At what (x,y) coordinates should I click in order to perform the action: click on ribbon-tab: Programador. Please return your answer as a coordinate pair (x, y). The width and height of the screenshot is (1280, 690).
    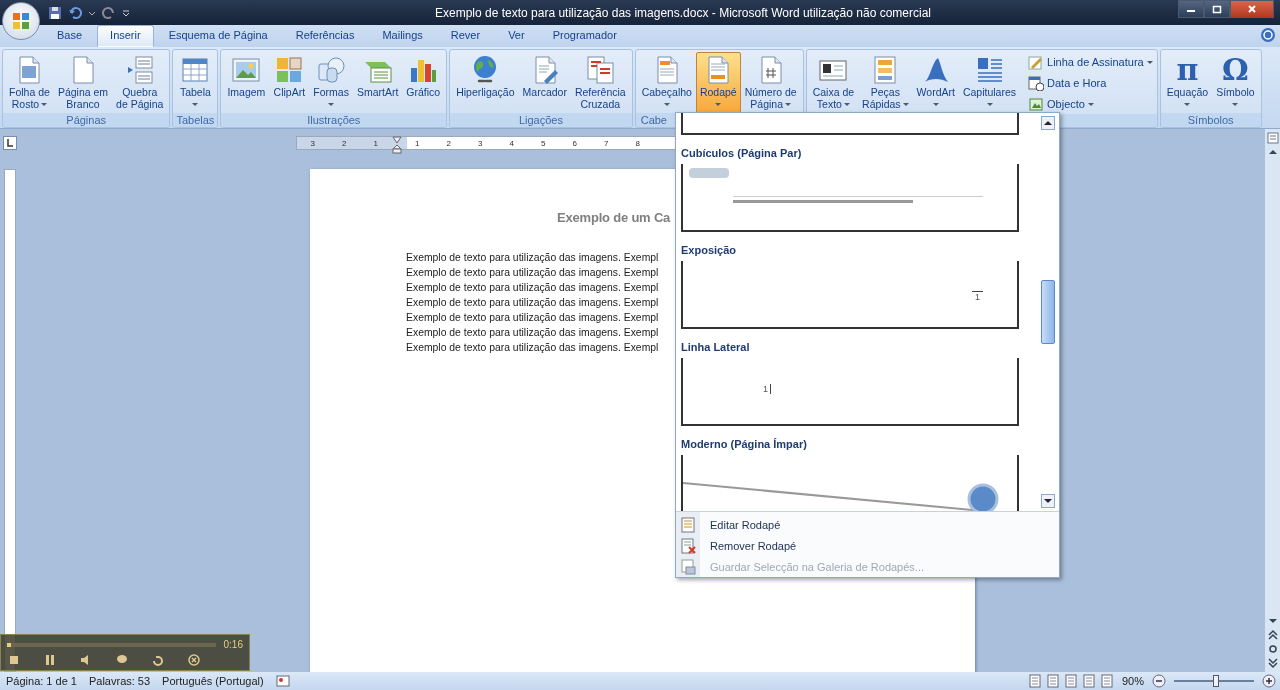
    Looking at the image, I should click on (584, 36).